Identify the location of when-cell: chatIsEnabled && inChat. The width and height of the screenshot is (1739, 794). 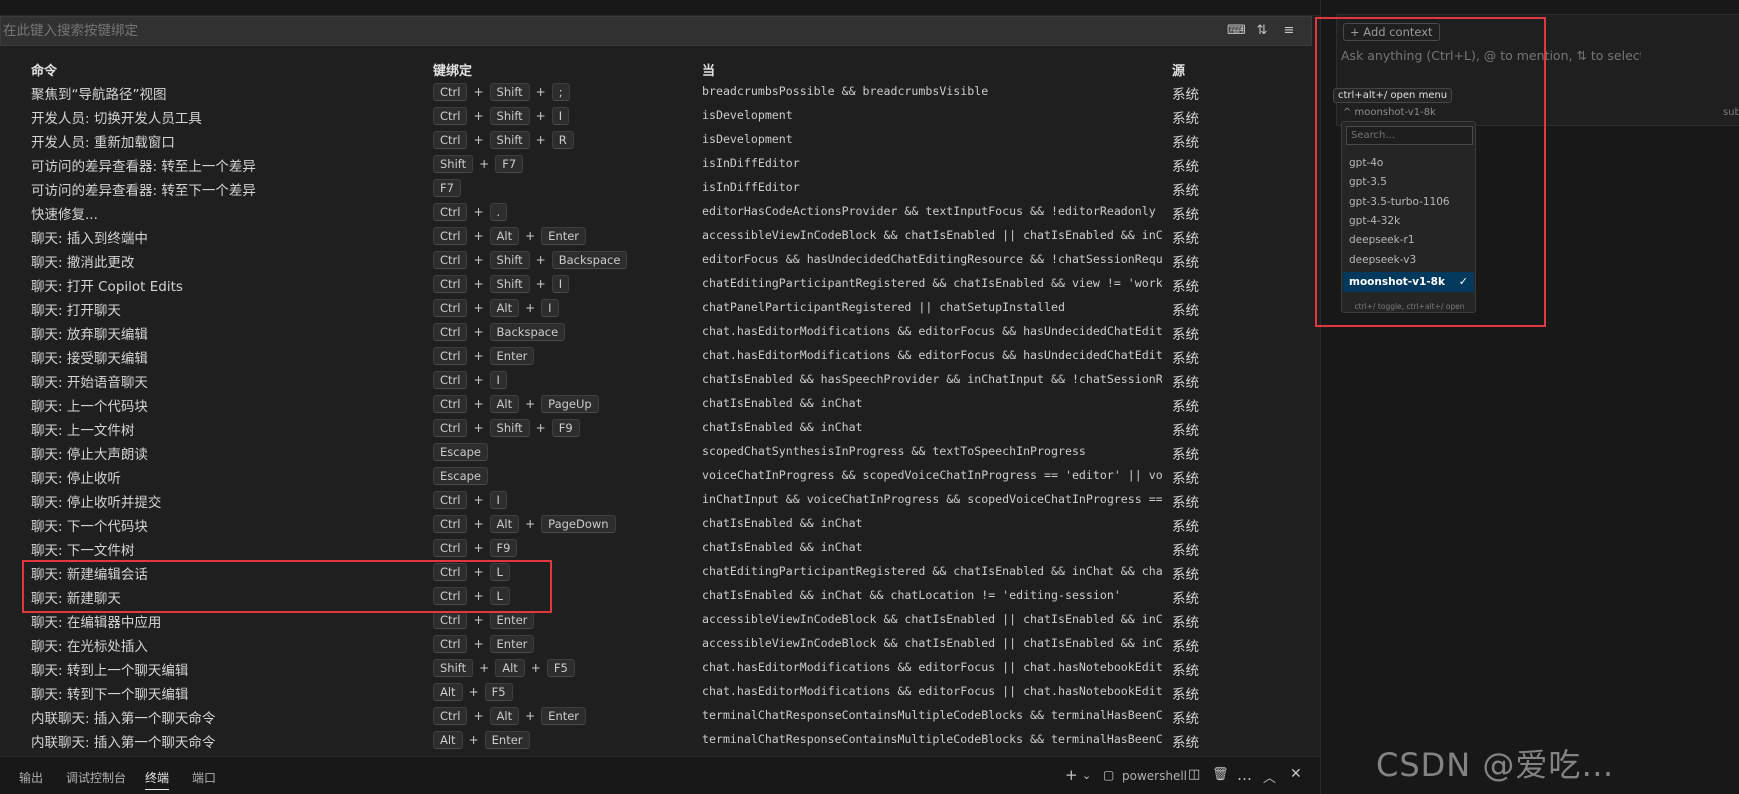
(782, 523).